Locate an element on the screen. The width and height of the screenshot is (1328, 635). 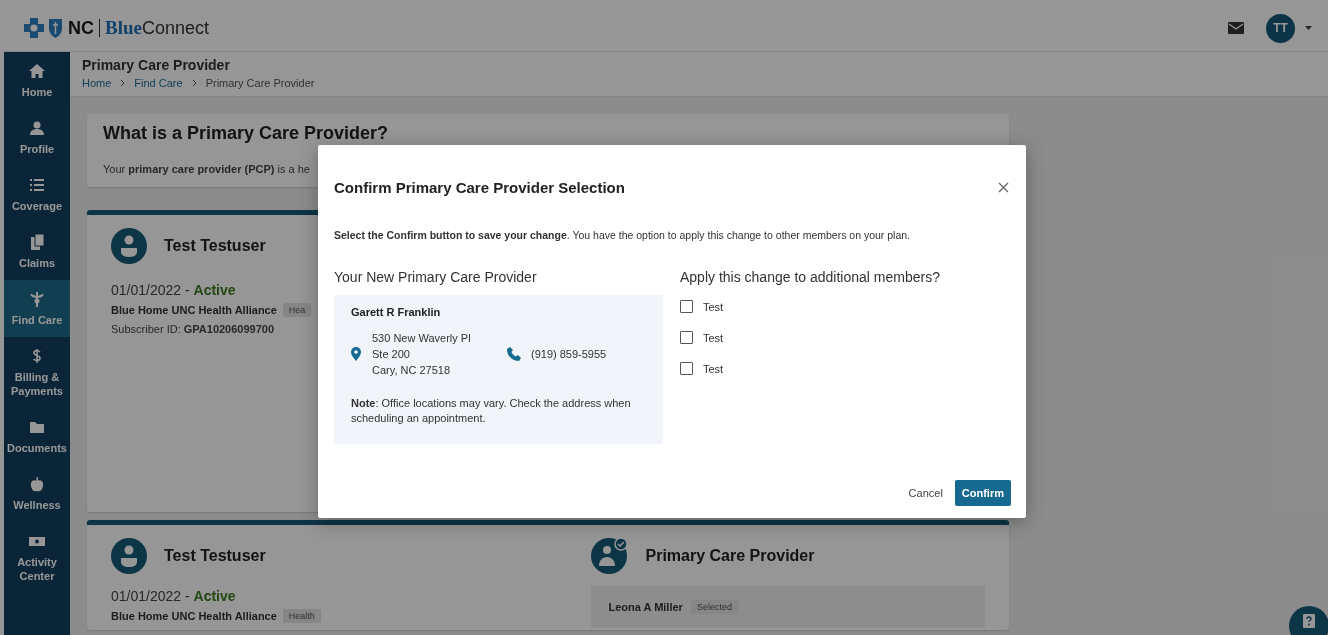
nav-item: Billing & Payments is located at coordinates (37, 372).